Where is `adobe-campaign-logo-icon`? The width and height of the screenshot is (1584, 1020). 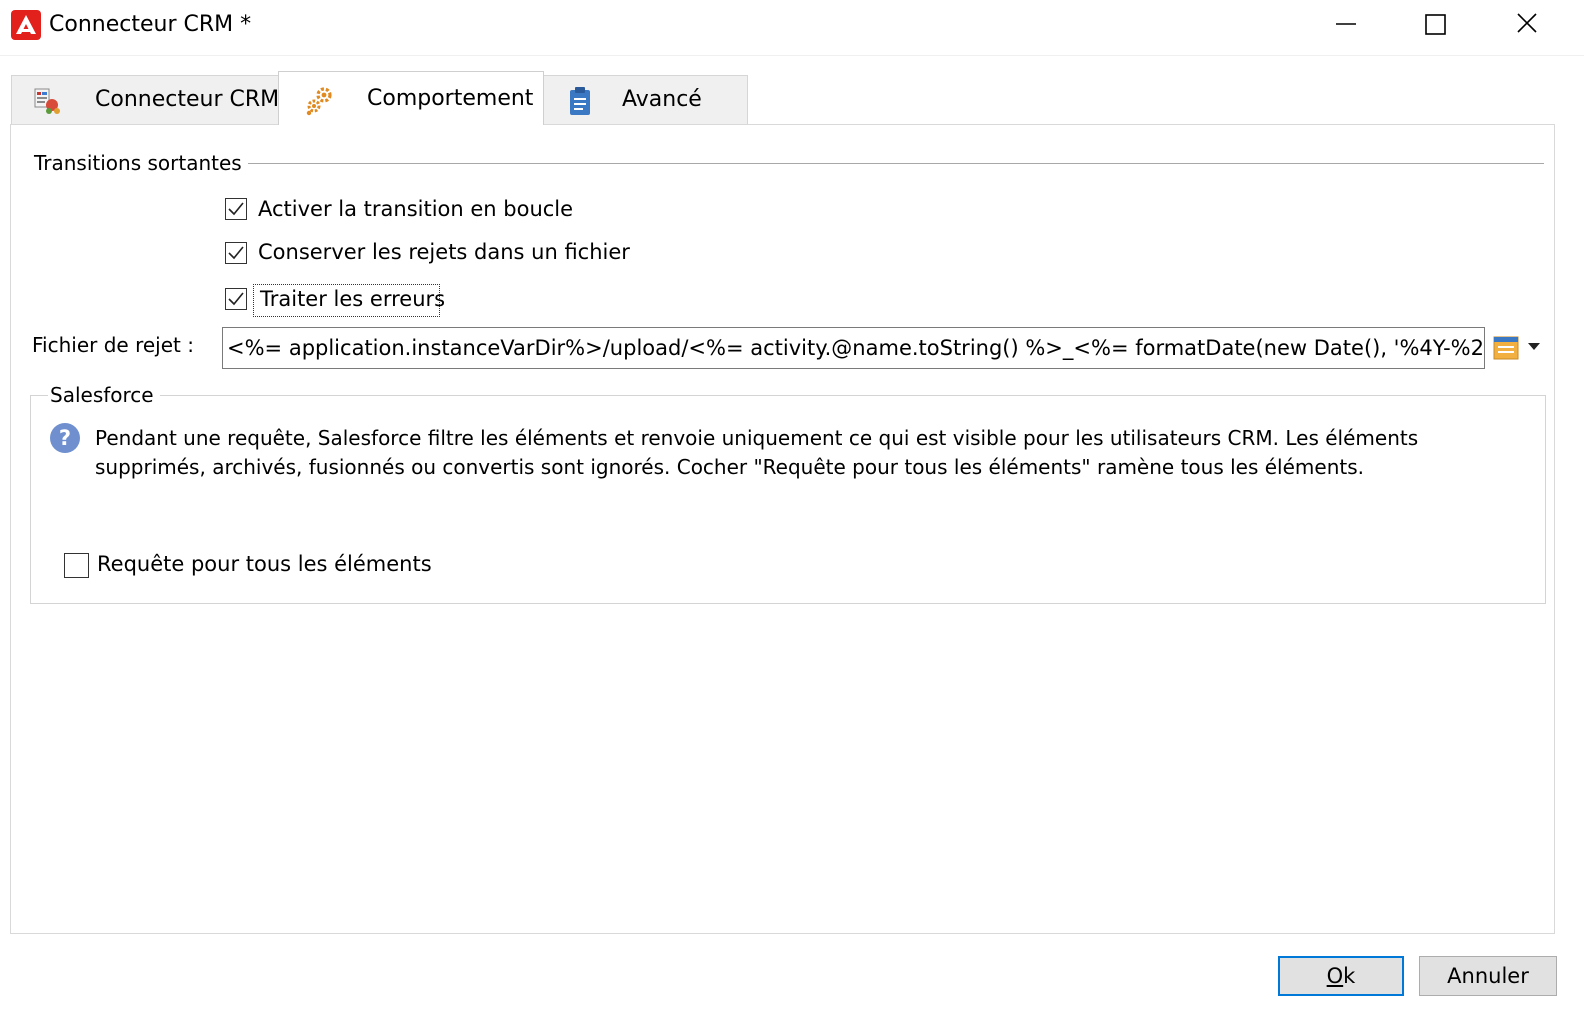
adobe-campaign-logo-icon is located at coordinates (26, 25).